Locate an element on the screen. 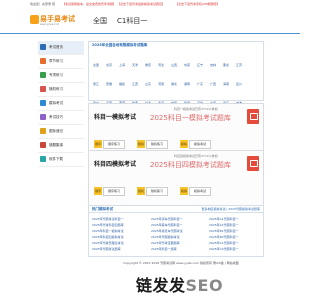  province-link: 吉林 is located at coordinates (216, 65).